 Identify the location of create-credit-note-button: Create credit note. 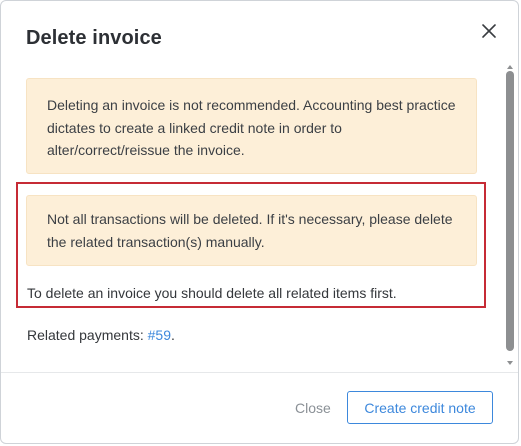
(420, 407).